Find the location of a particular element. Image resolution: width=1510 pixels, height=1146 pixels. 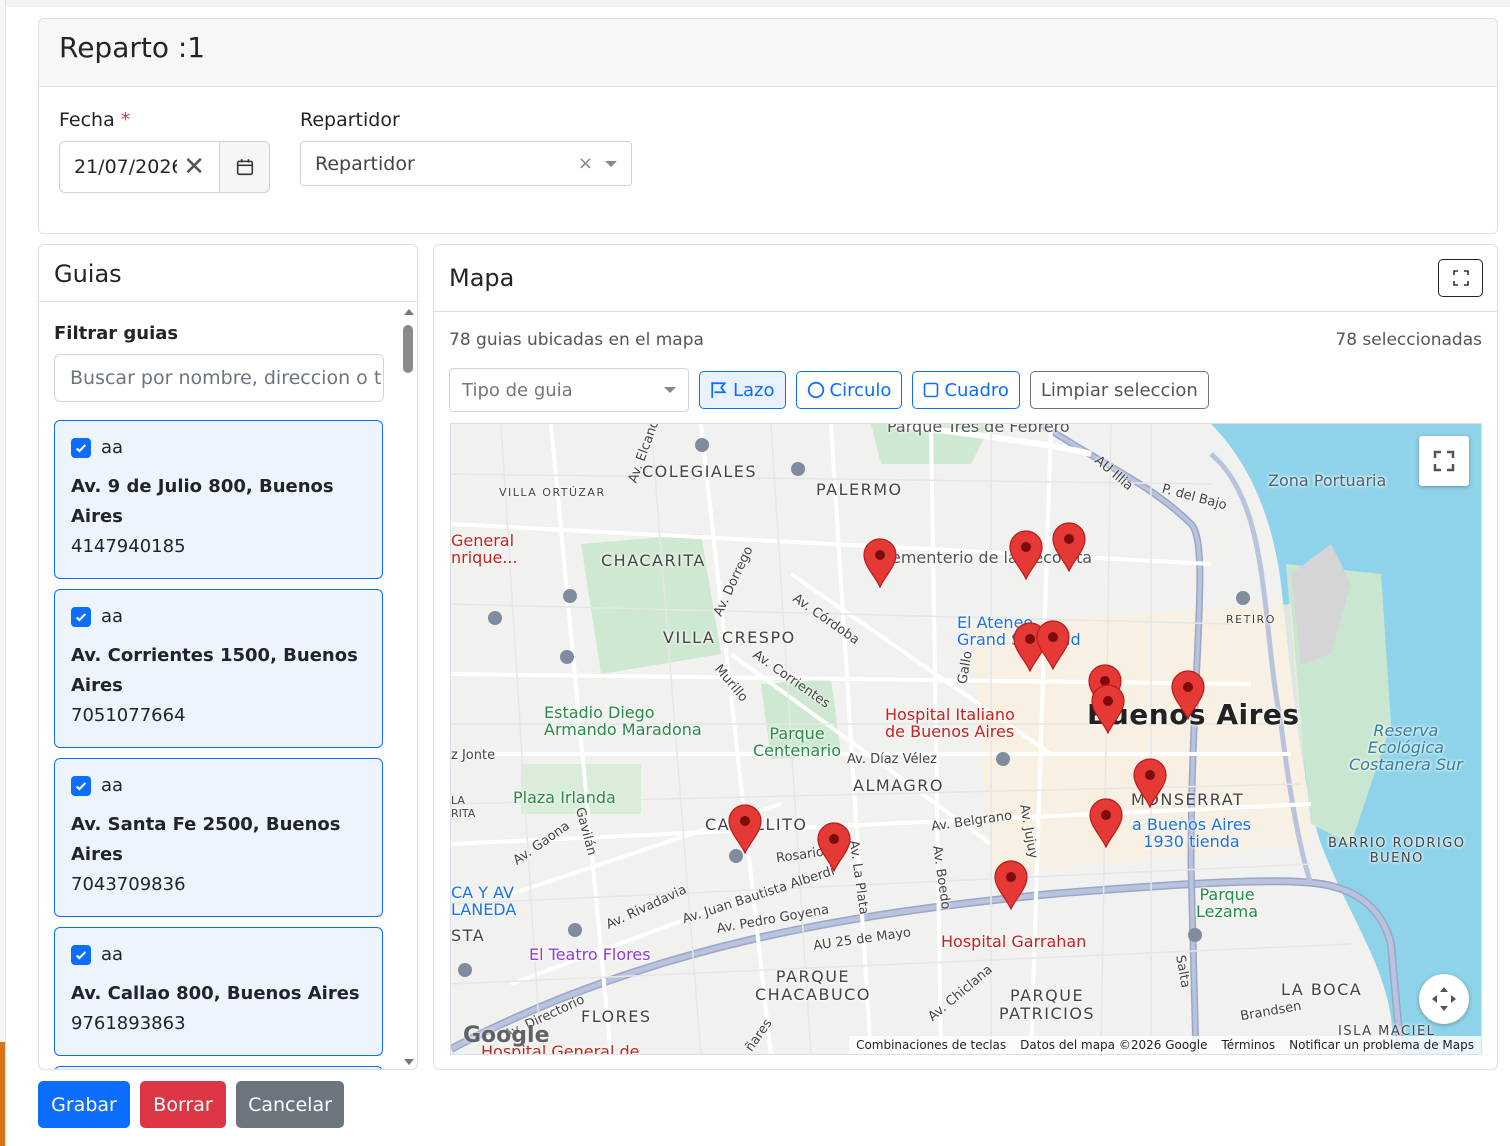

map-label-sta: STA is located at coordinates (468, 935).